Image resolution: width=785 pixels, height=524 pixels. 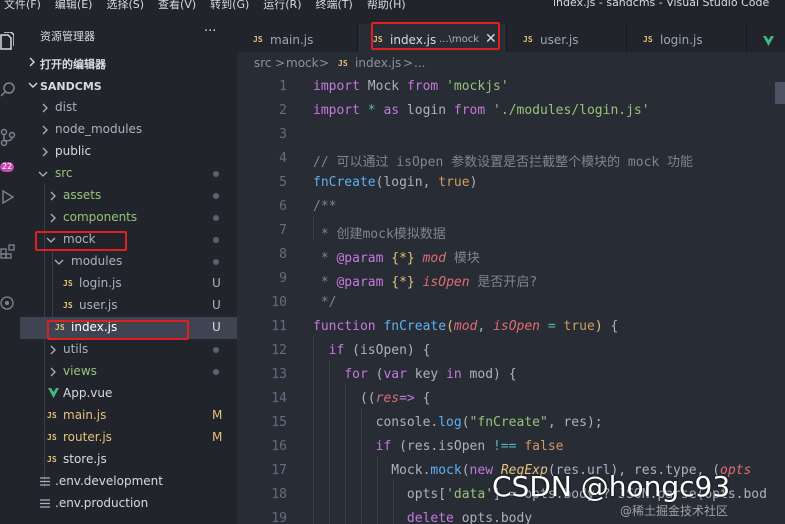 What do you see at coordinates (334, 6) in the screenshot?
I see `menu-terminal: 终端(T)` at bounding box center [334, 6].